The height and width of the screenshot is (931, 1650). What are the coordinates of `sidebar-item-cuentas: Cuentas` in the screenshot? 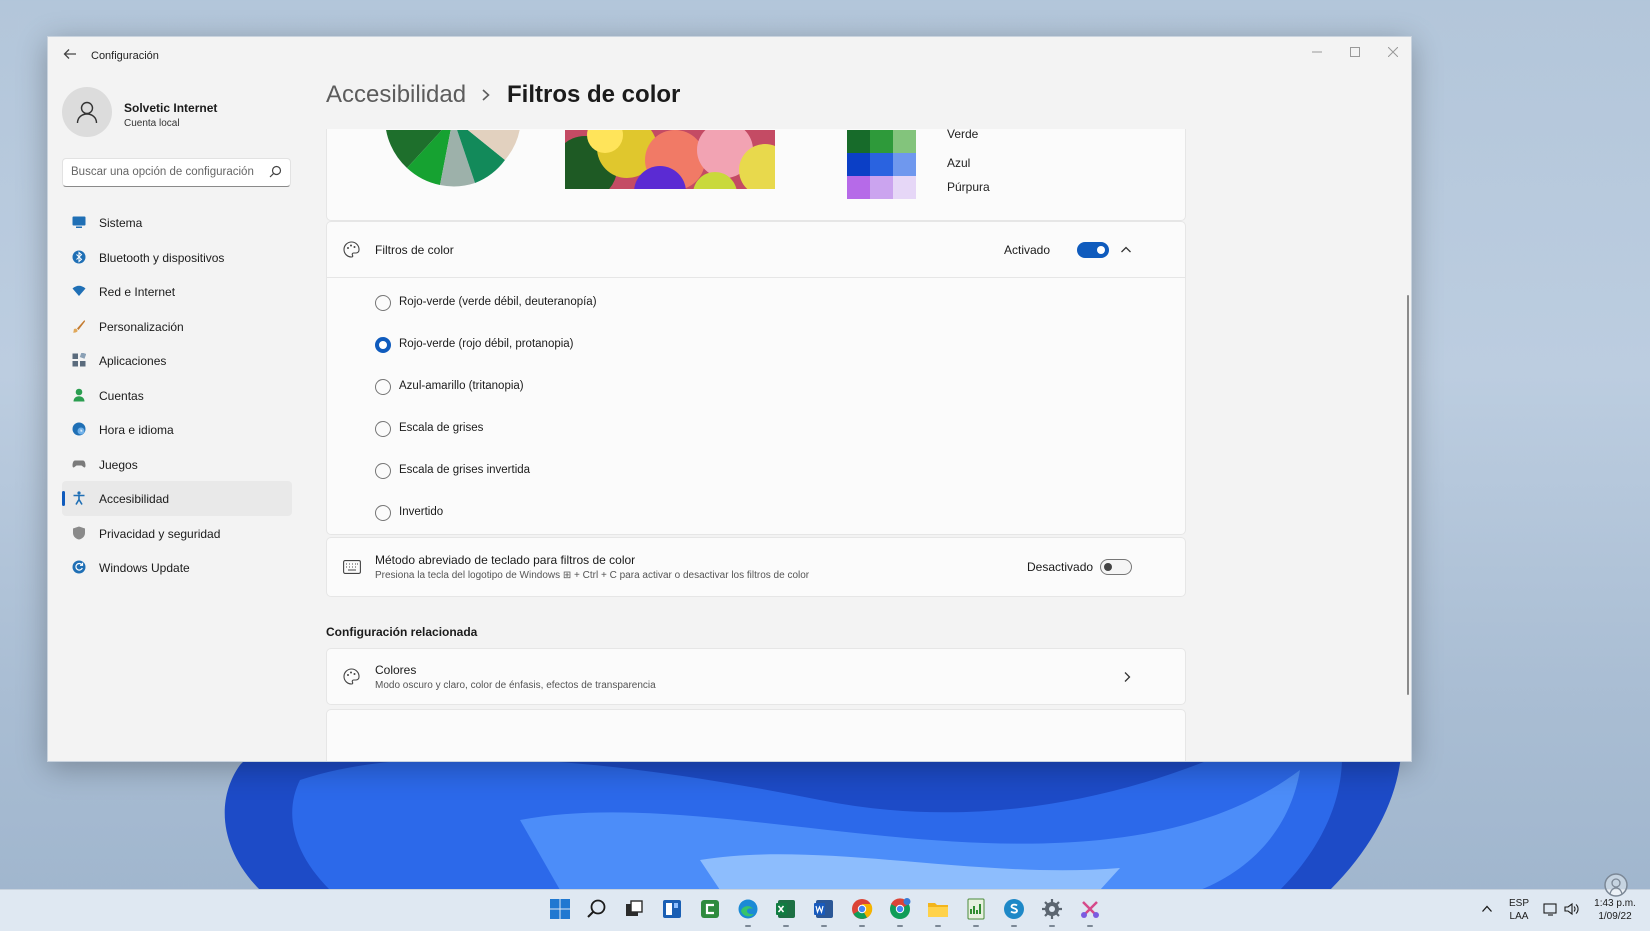 It's located at (177, 395).